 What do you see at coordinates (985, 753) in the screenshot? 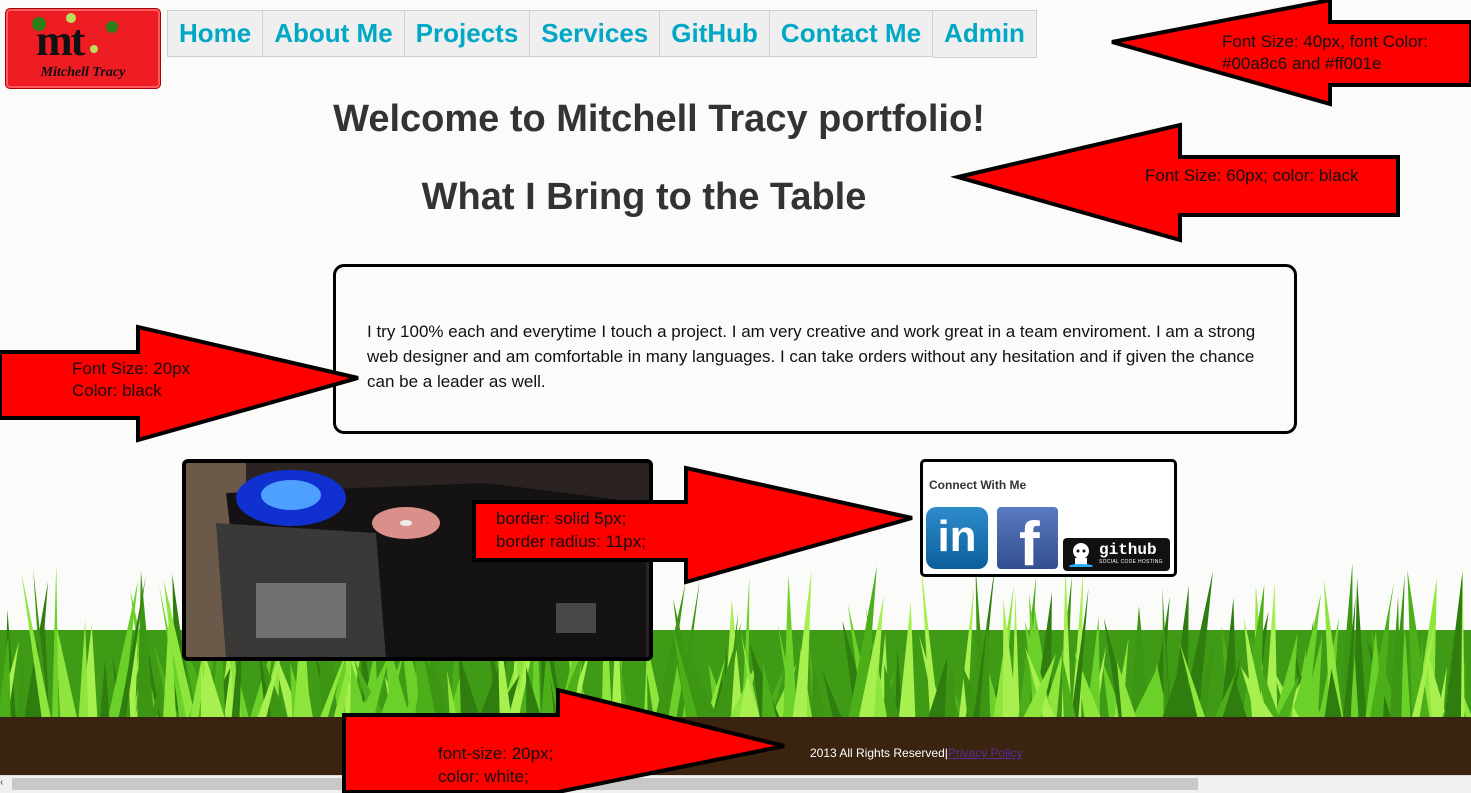
I see `privacy-policy-link: Privacy Policy` at bounding box center [985, 753].